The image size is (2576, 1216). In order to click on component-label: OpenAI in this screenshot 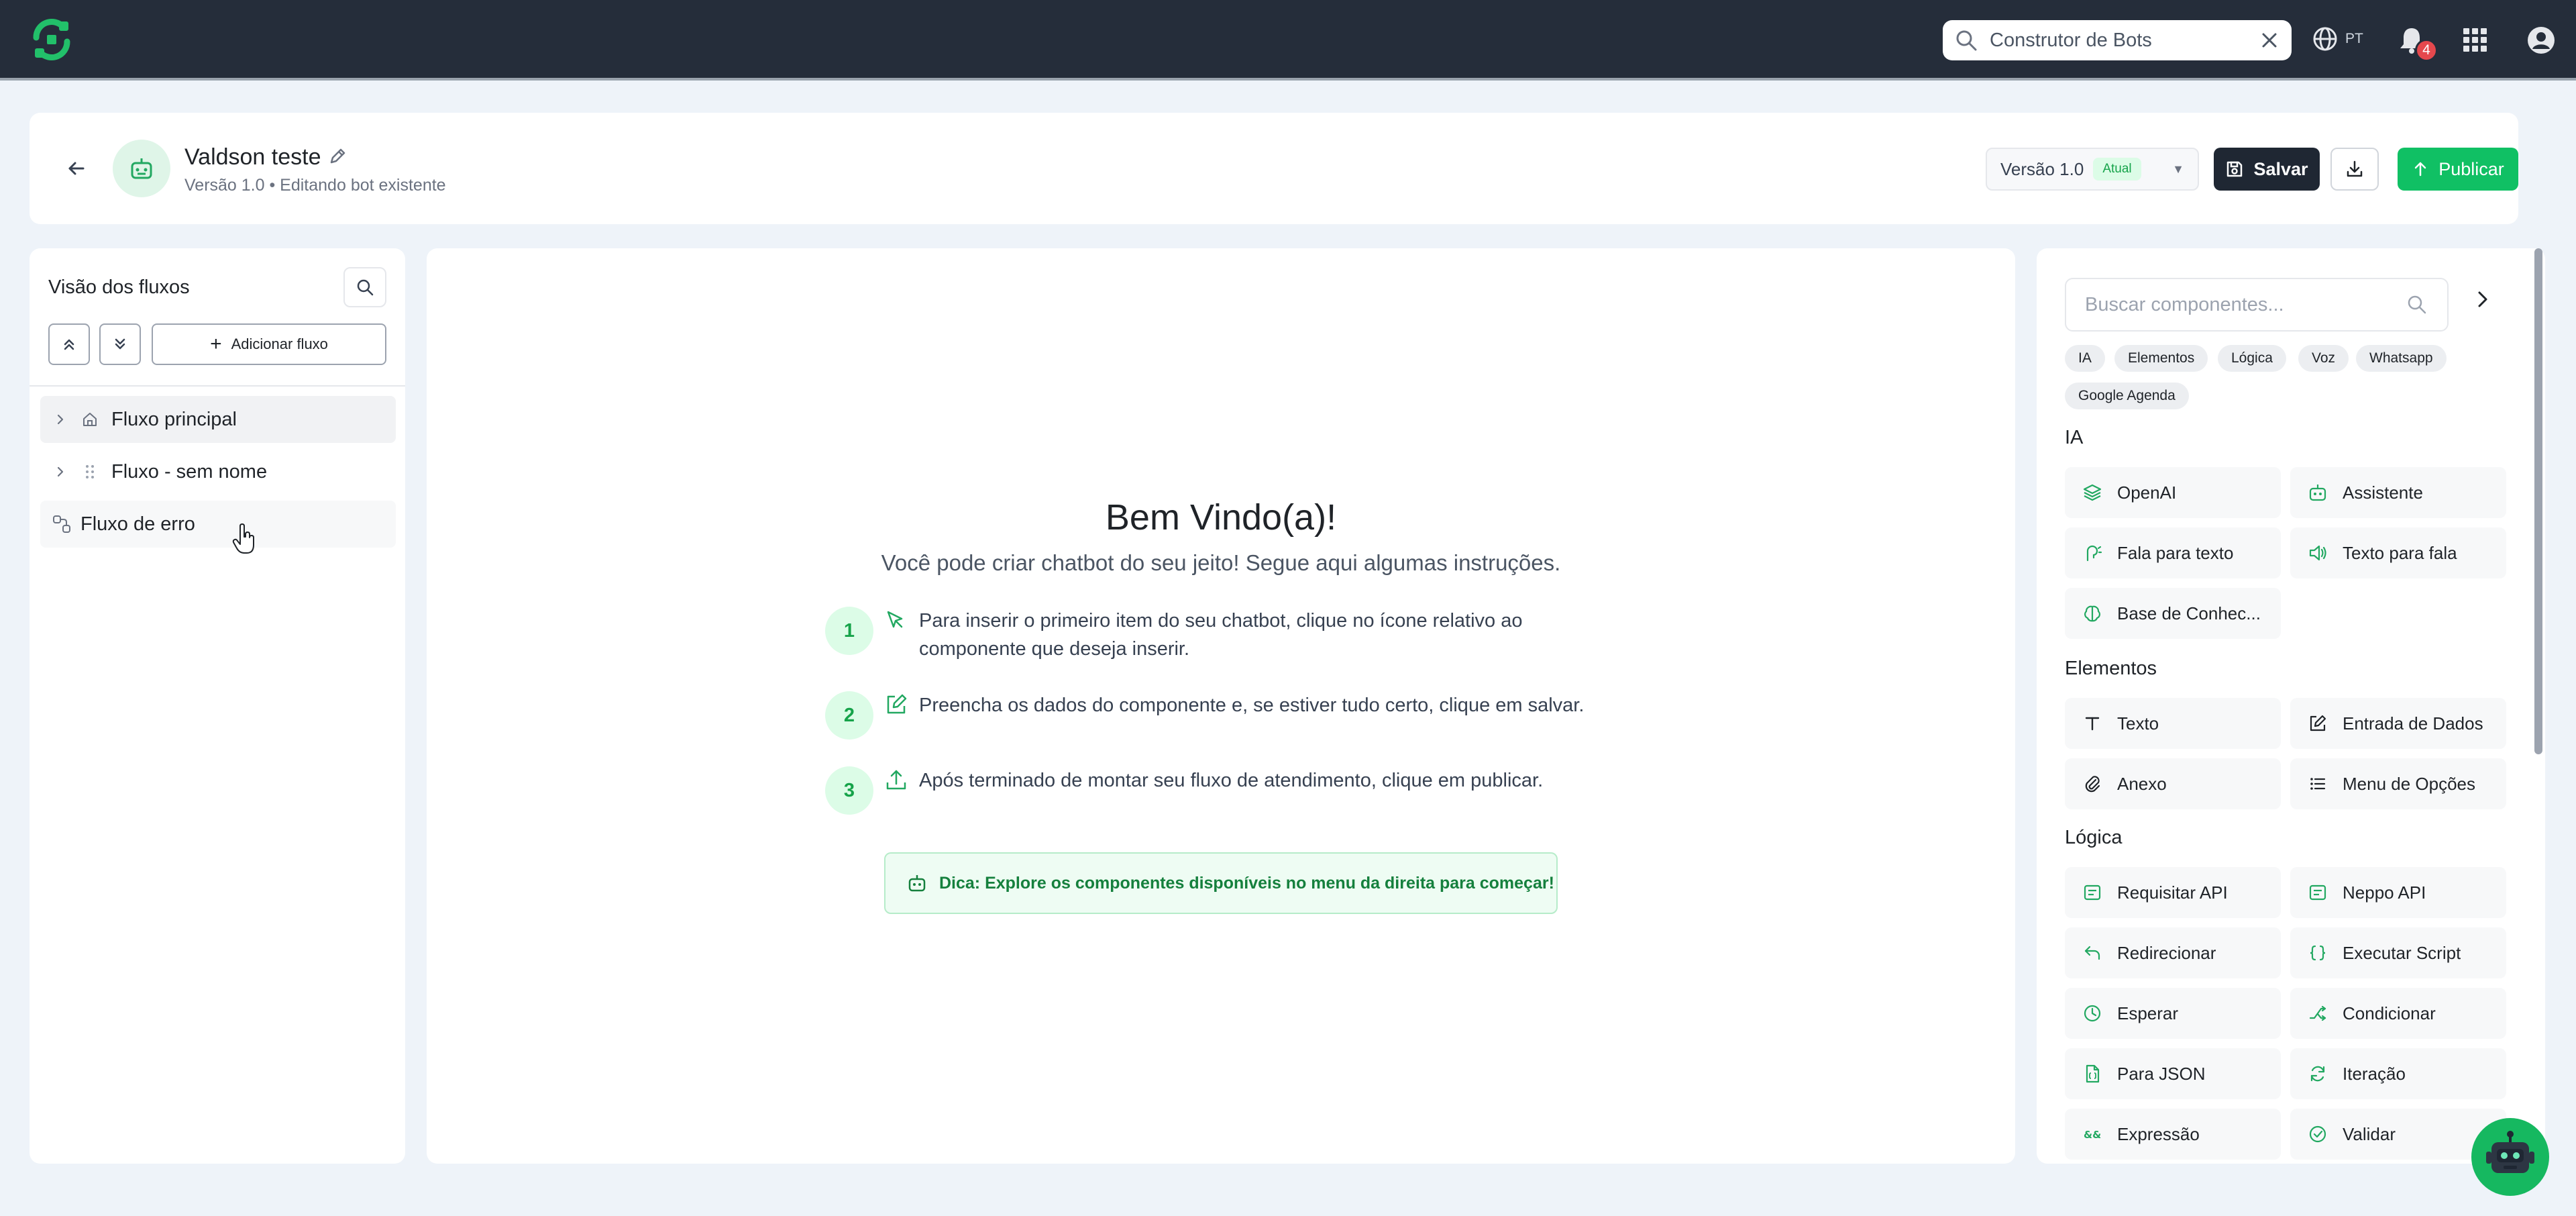, I will do `click(2147, 492)`.